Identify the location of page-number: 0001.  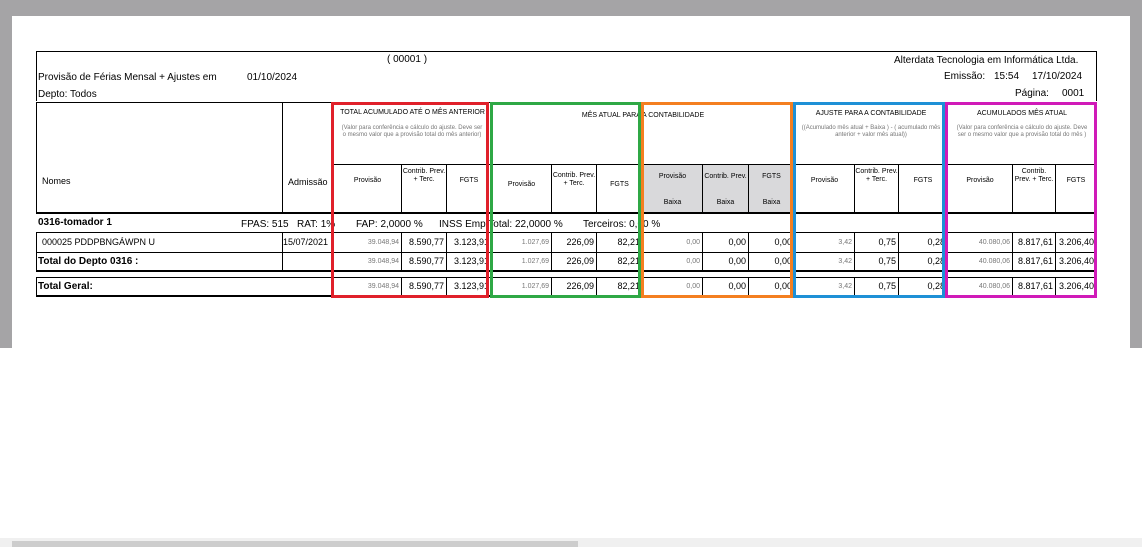
(1073, 93).